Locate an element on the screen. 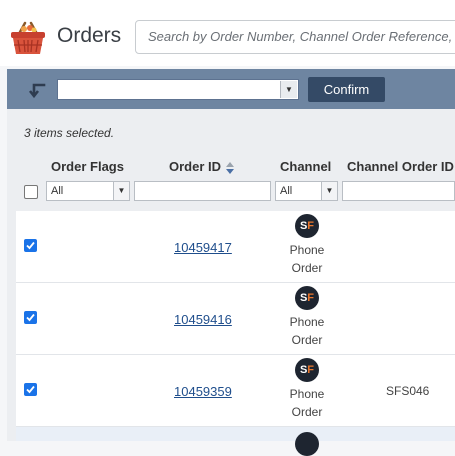 This screenshot has width=455, height=456. select-all-checkbox is located at coordinates (31, 192).